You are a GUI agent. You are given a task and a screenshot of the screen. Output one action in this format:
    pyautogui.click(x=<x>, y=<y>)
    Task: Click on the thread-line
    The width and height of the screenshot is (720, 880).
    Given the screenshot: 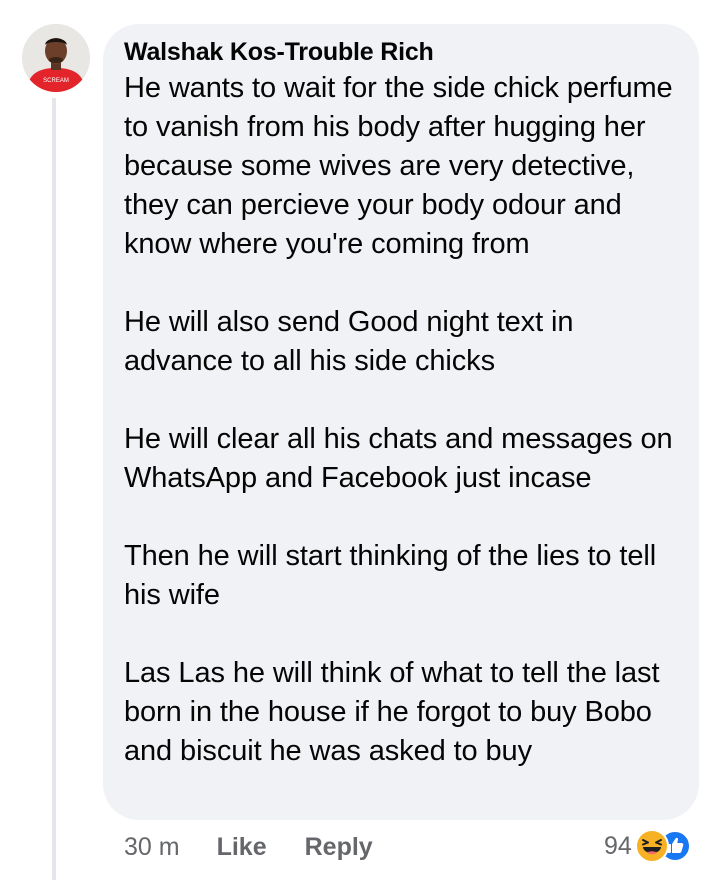 What is the action you would take?
    pyautogui.click(x=54, y=489)
    